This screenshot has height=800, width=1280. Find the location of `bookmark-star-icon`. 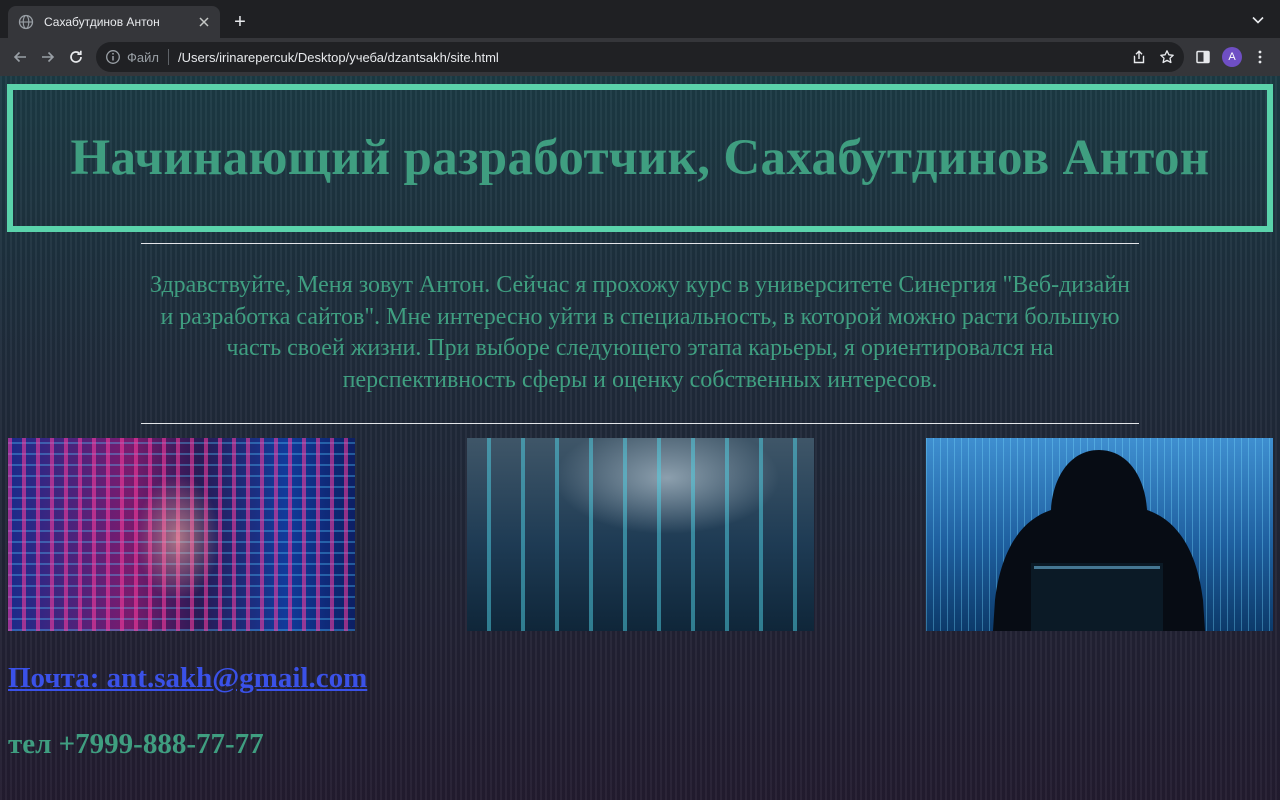

bookmark-star-icon is located at coordinates (1167, 57).